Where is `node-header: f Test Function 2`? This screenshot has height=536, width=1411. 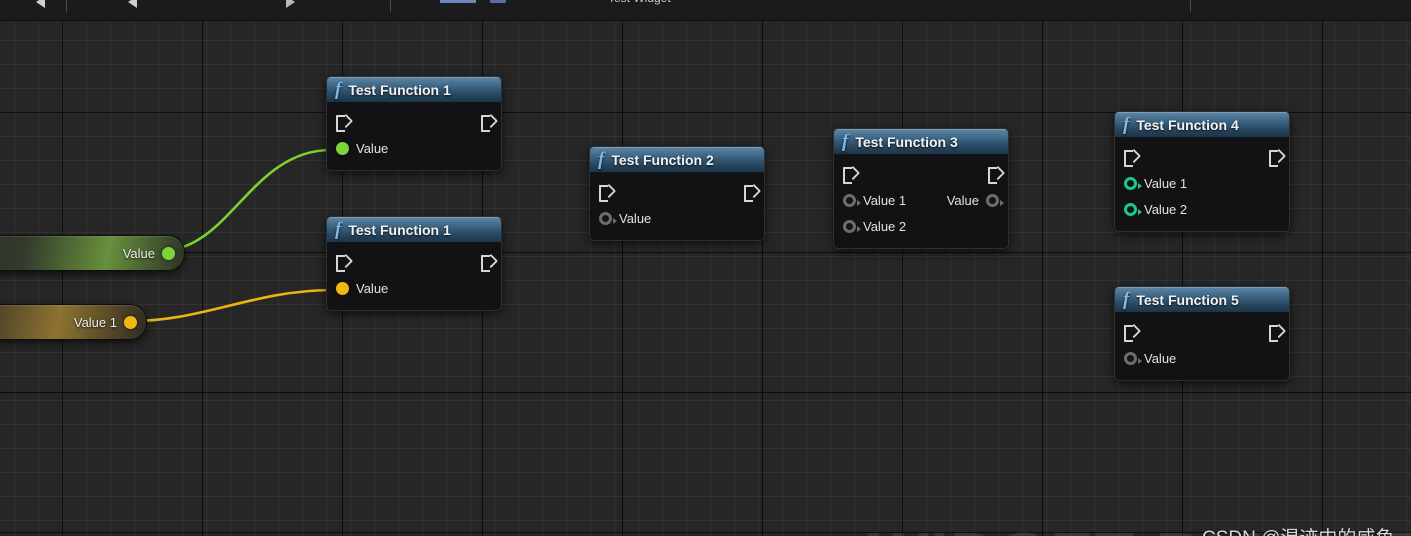
node-header: f Test Function 2 is located at coordinates (677, 160).